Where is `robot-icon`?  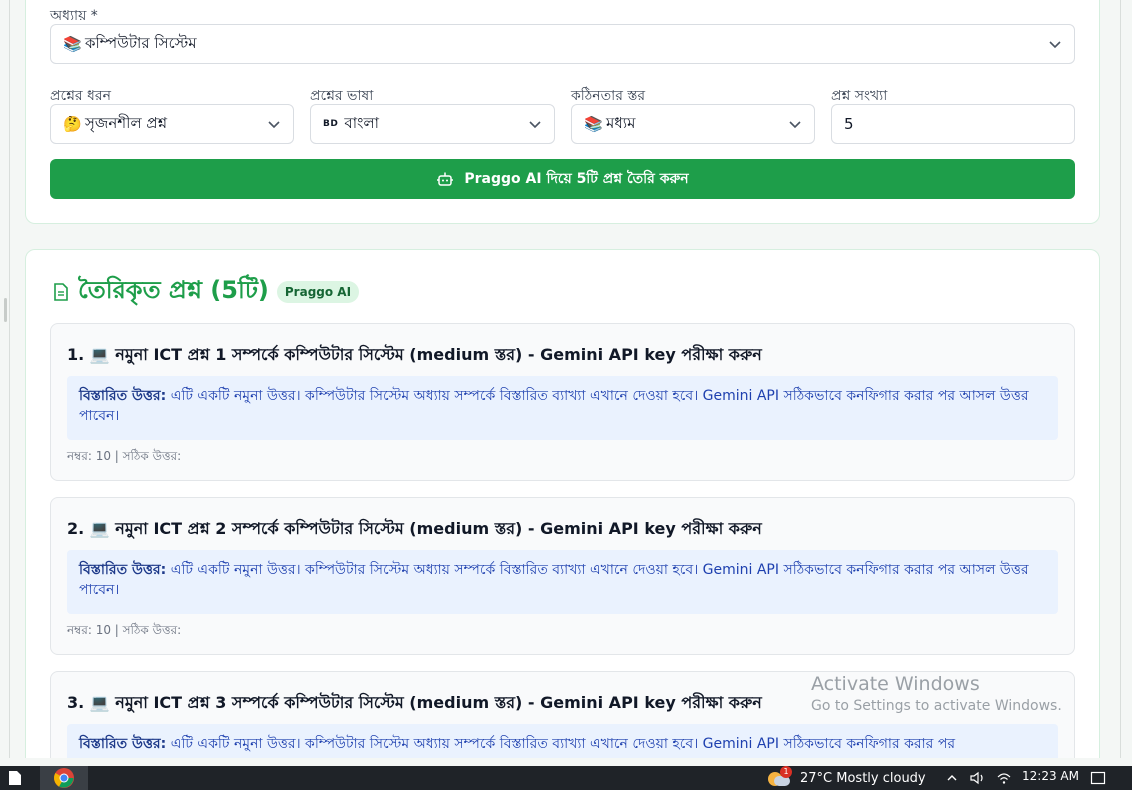 robot-icon is located at coordinates (445, 179).